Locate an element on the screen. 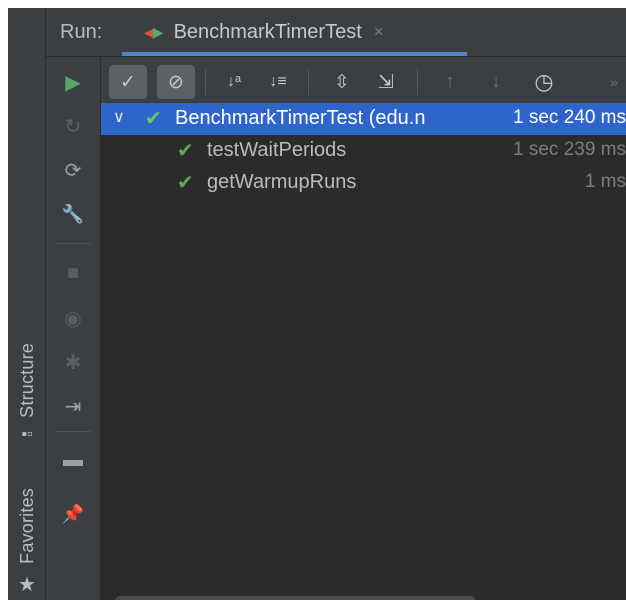  test-toolbar: ✓ ⊘ ↓ᵃ ↓≡ ⇳ ⇲ ↑ ↓ ◷ » is located at coordinates (363, 80).